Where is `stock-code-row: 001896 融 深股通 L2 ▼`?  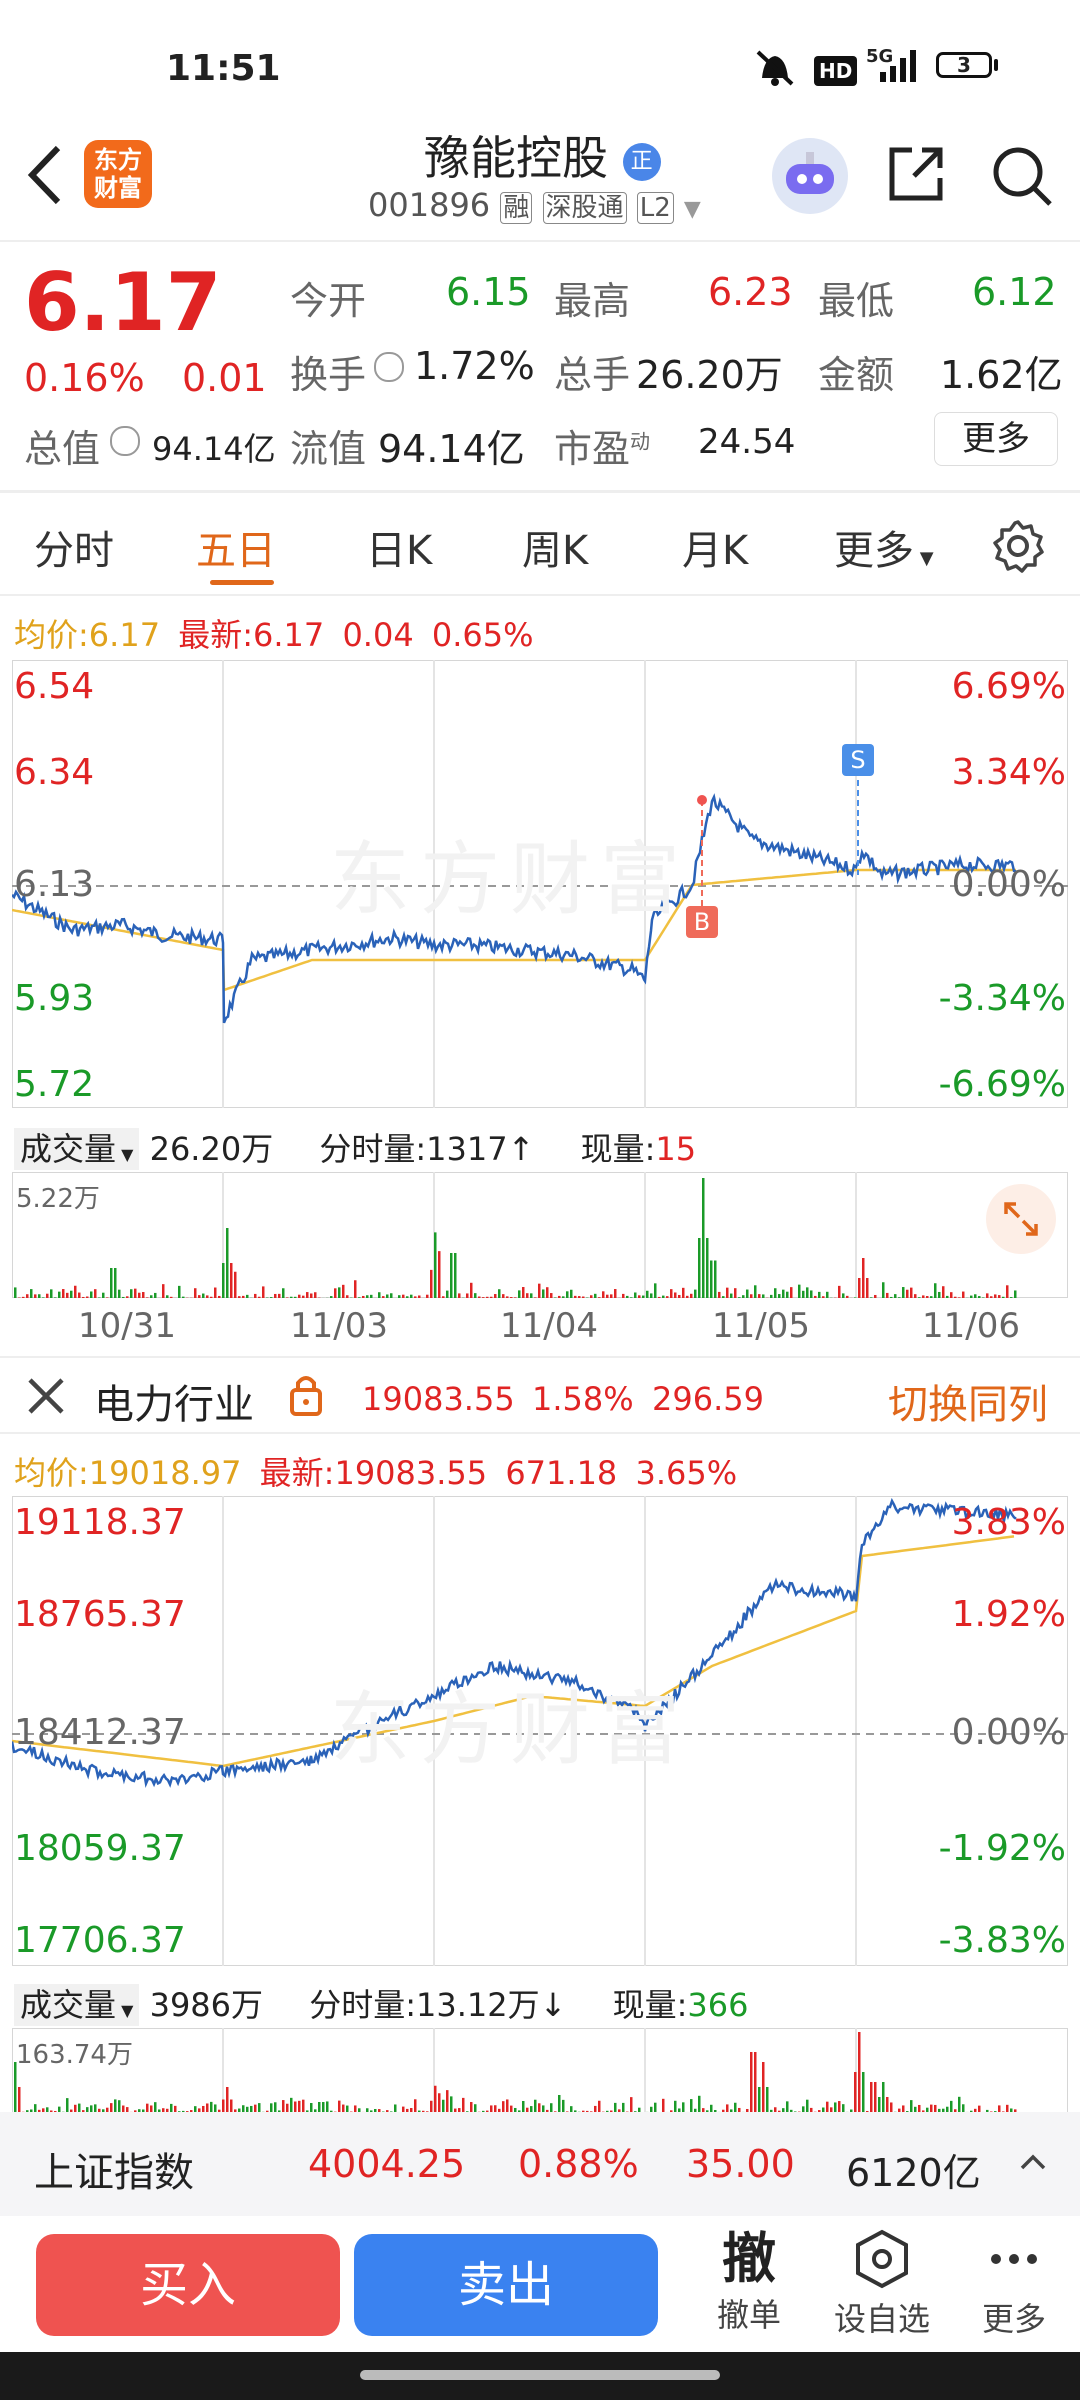
stock-code-row: 001896 融 深股通 L2 ▼ is located at coordinates (534, 205).